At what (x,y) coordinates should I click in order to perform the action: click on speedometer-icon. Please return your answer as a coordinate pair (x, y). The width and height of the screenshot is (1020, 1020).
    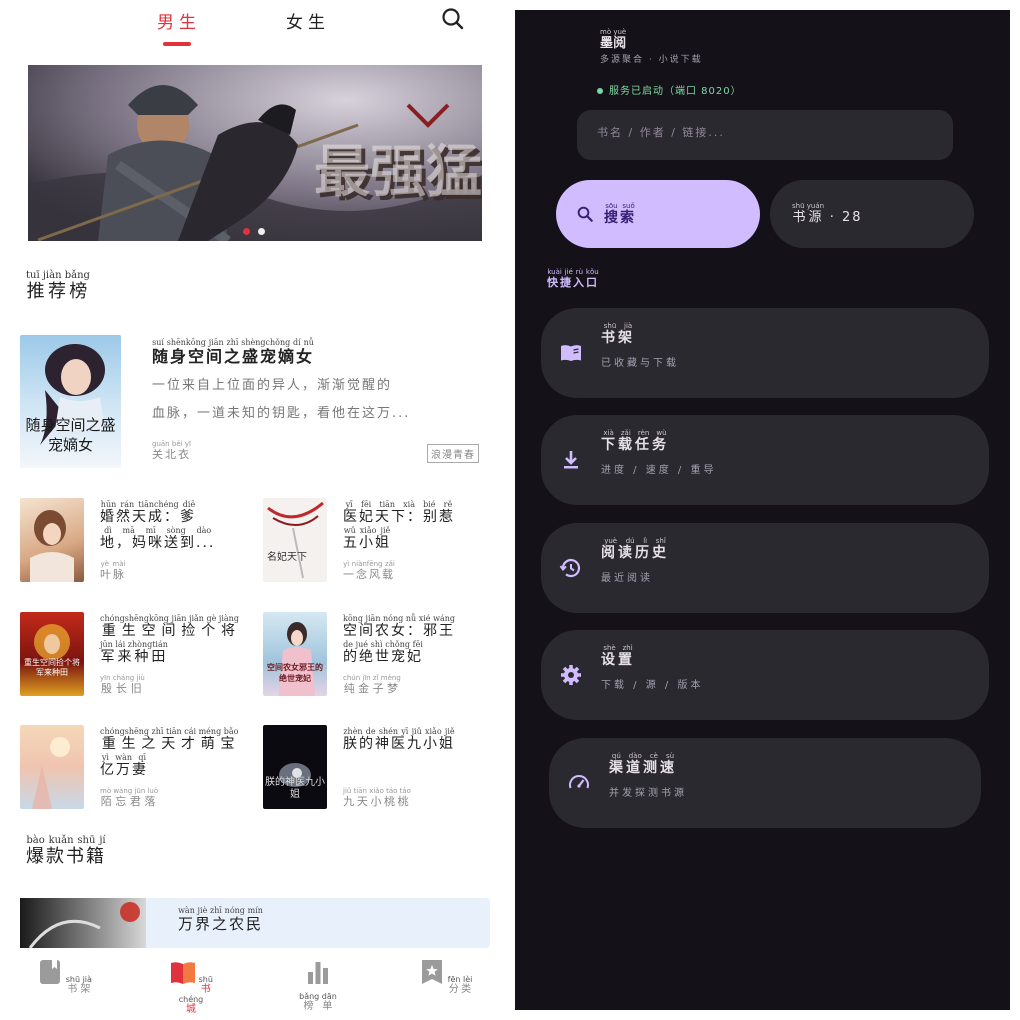
    Looking at the image, I should click on (579, 782).